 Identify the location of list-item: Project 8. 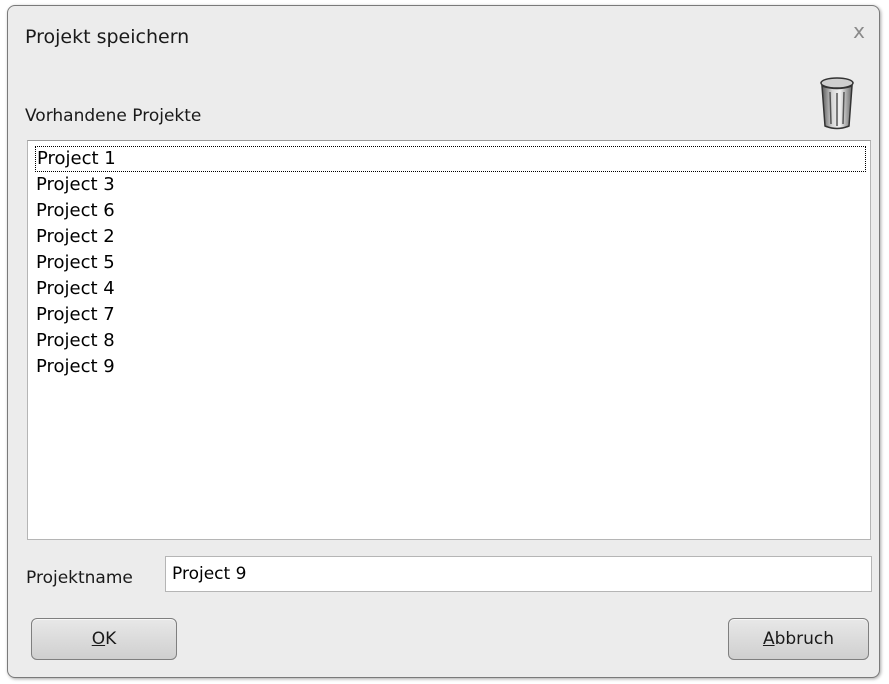
(75, 341).